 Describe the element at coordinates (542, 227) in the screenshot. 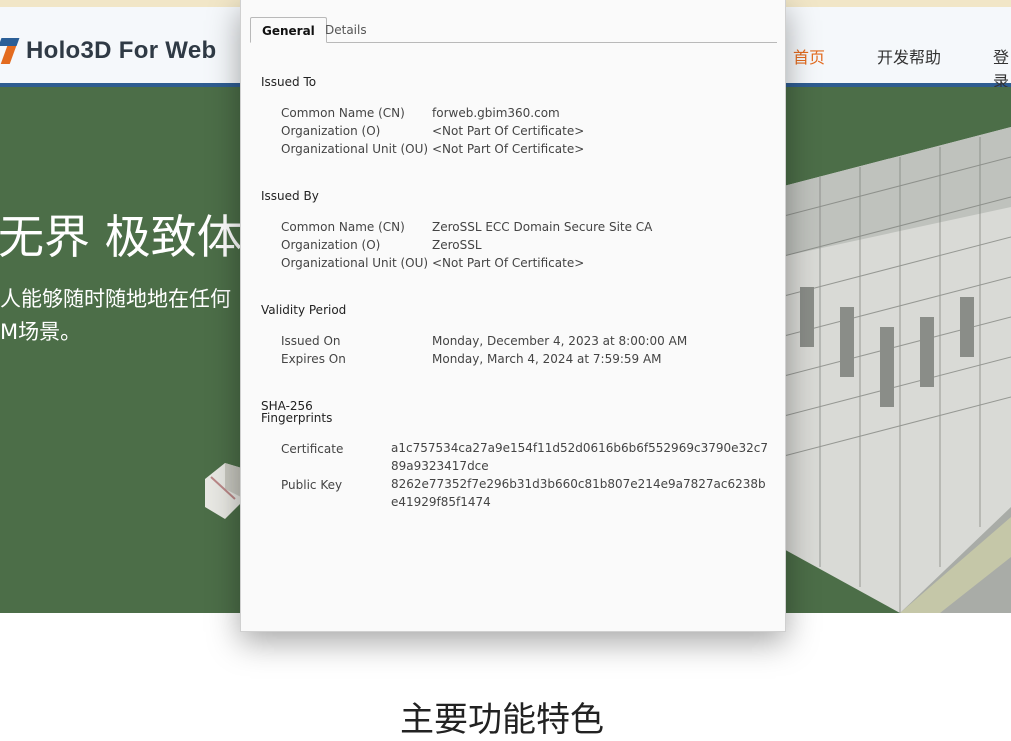

I see `issued-by-cn-value: ZeroSSL ECC Domain Secure Site CA` at that location.